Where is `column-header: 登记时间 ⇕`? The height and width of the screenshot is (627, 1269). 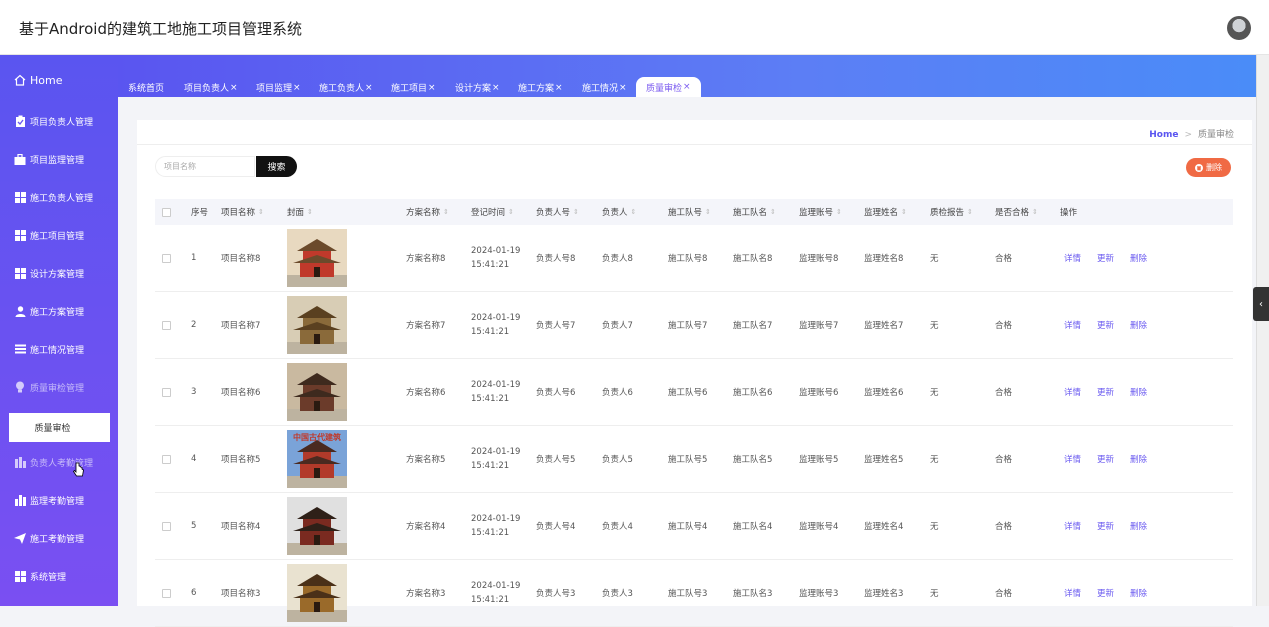
column-header: 登记时间 ⇕ is located at coordinates (492, 212).